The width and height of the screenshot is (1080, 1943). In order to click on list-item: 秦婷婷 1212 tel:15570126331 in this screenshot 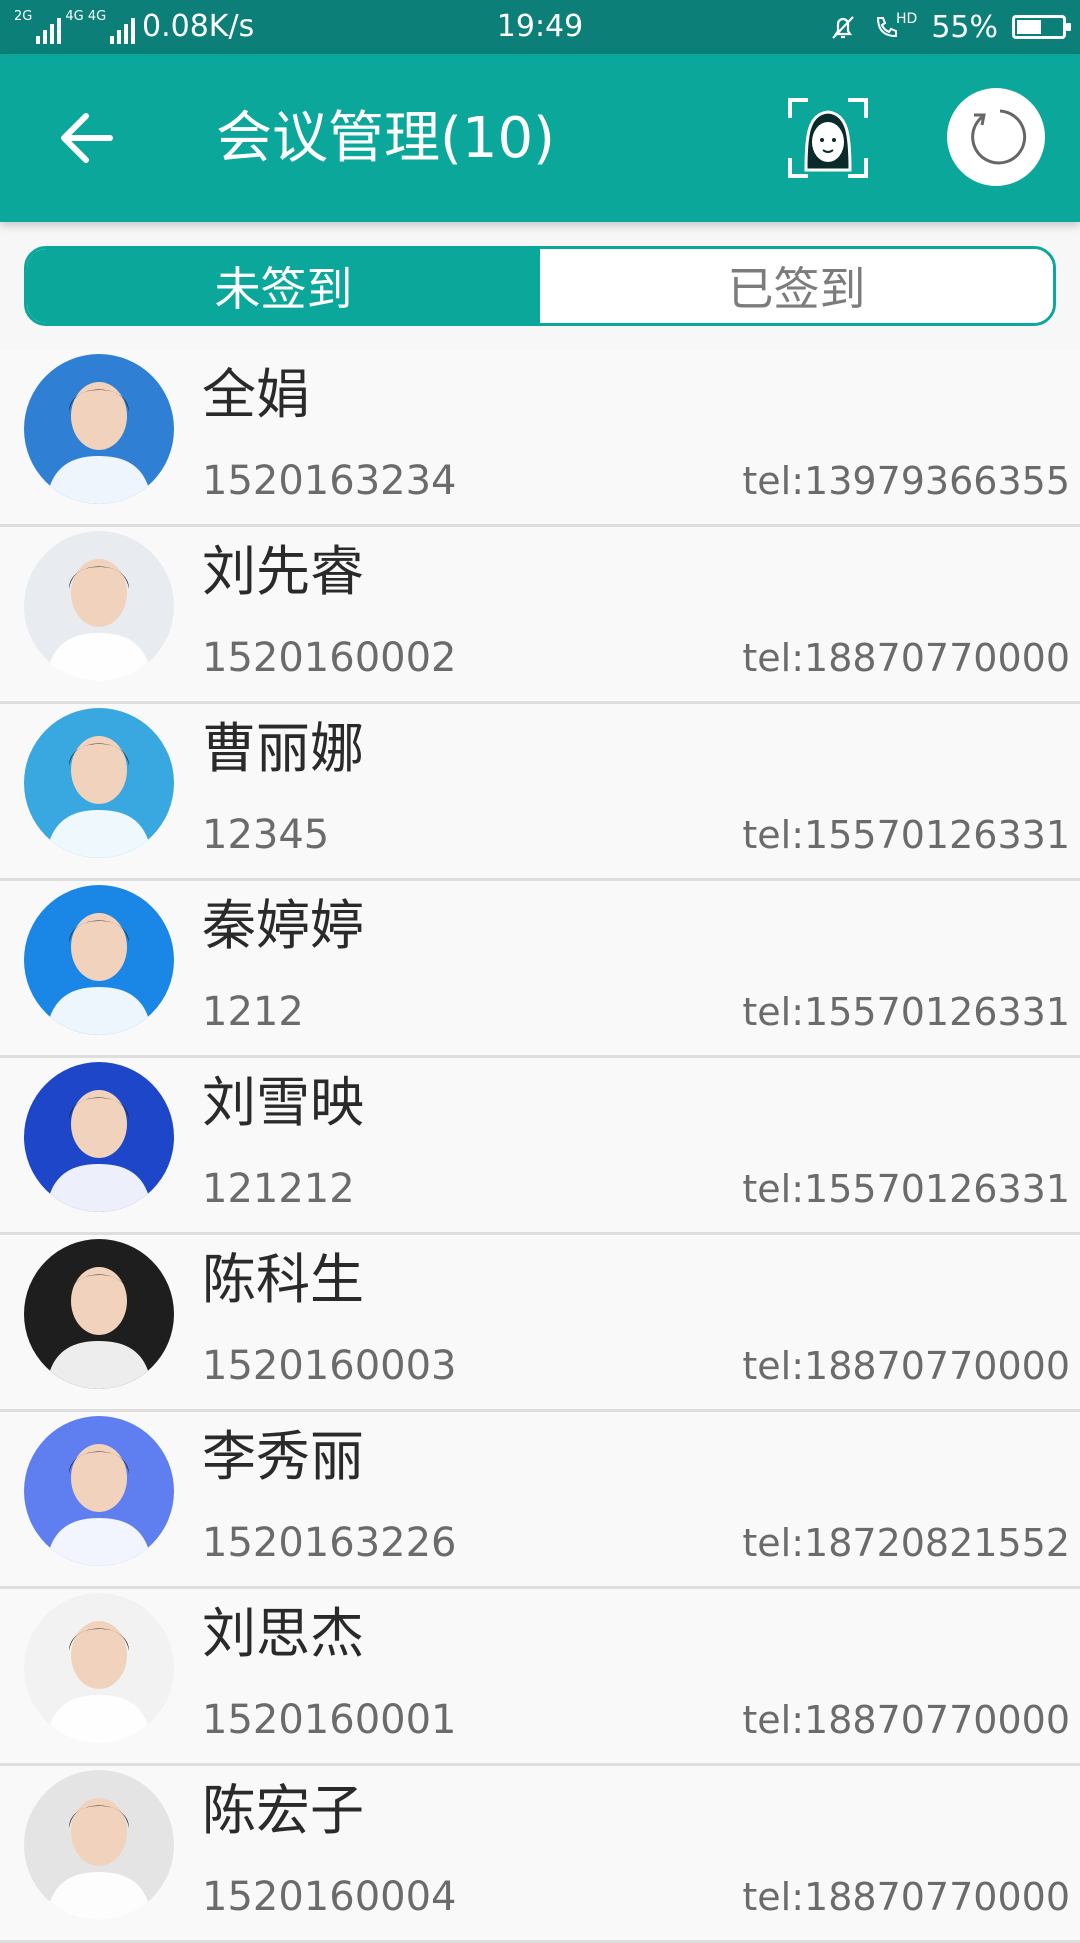, I will do `click(540, 969)`.